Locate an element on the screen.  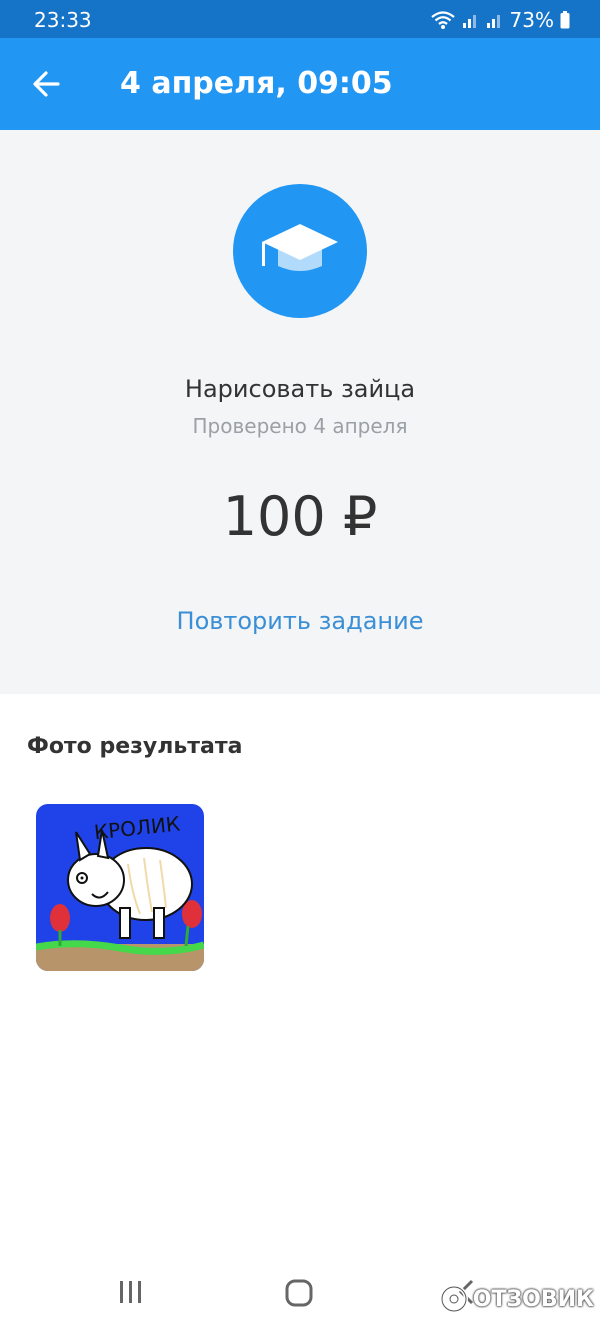
watermark-logo-icon is located at coordinates (453, 1299).